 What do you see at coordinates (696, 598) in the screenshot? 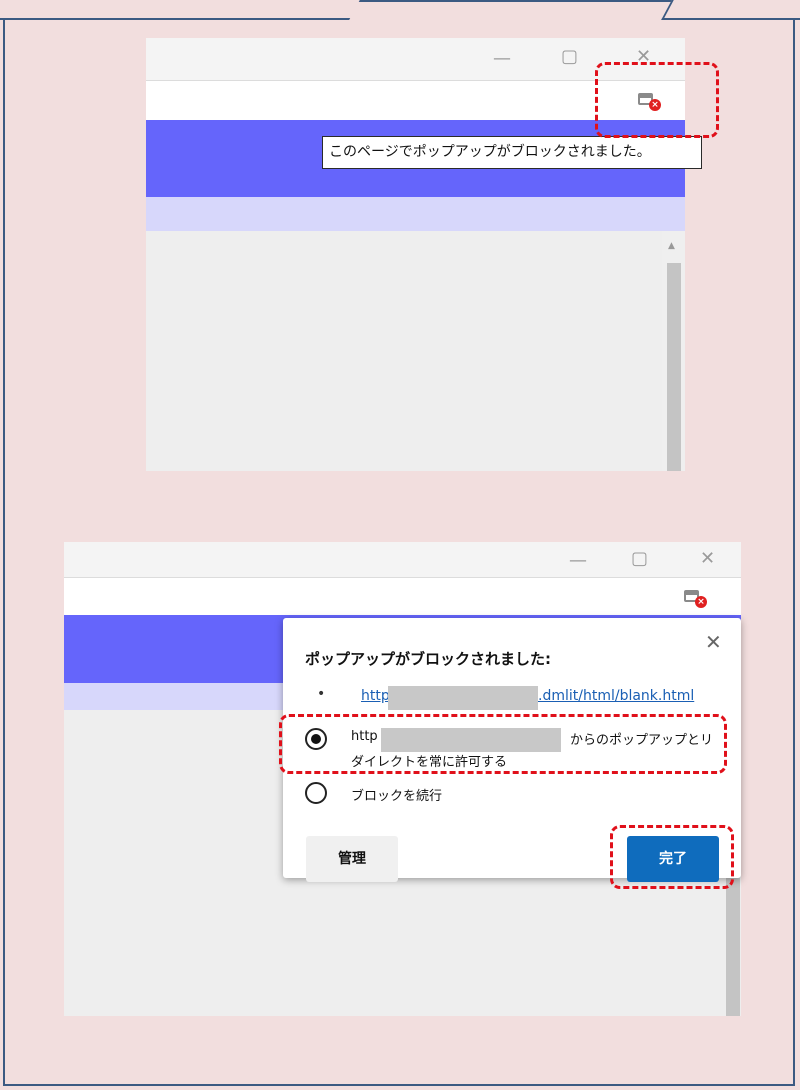
I see `popup-blocked-icon: ×` at bounding box center [696, 598].